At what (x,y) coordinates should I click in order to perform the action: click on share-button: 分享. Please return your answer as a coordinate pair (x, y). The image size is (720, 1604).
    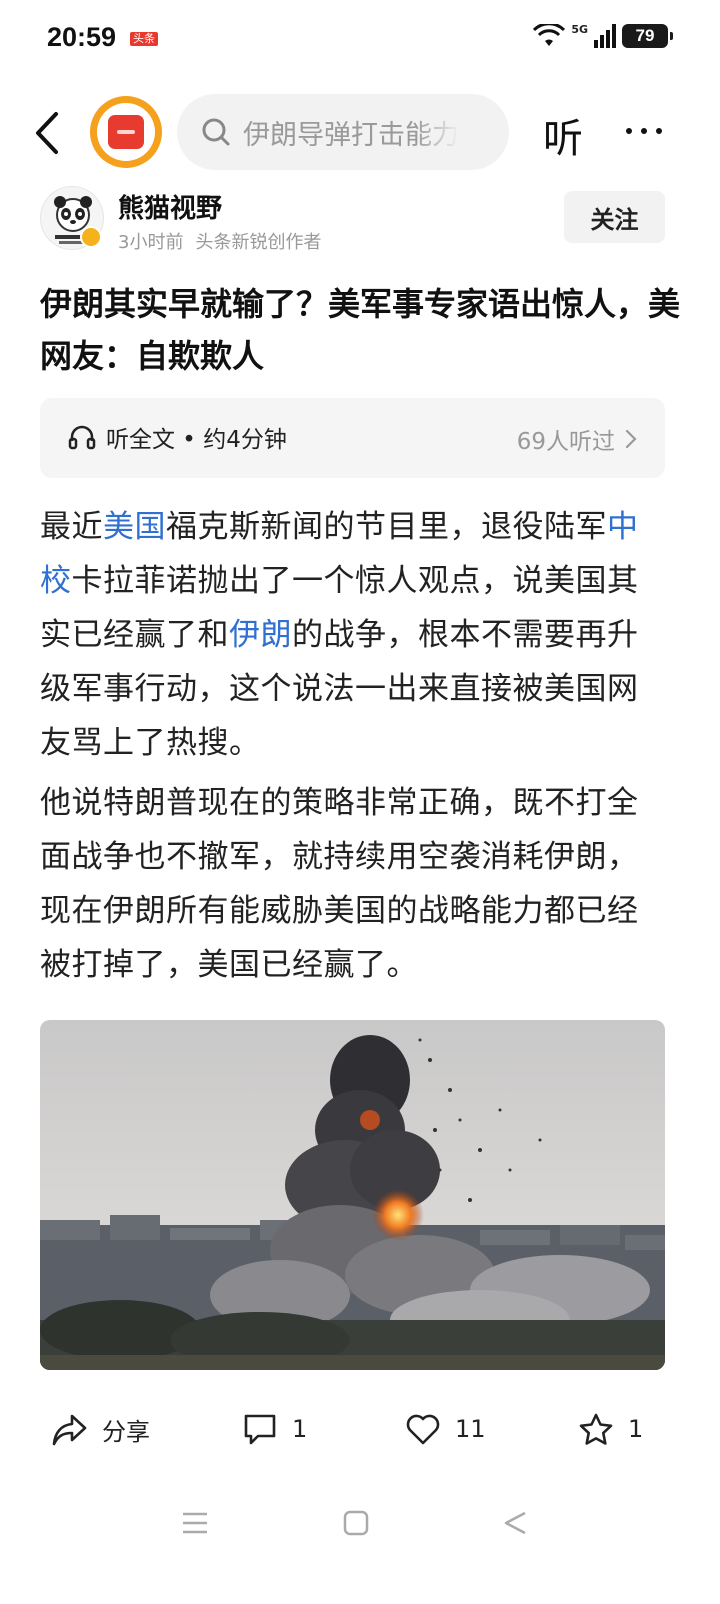
    Looking at the image, I should click on (101, 1429).